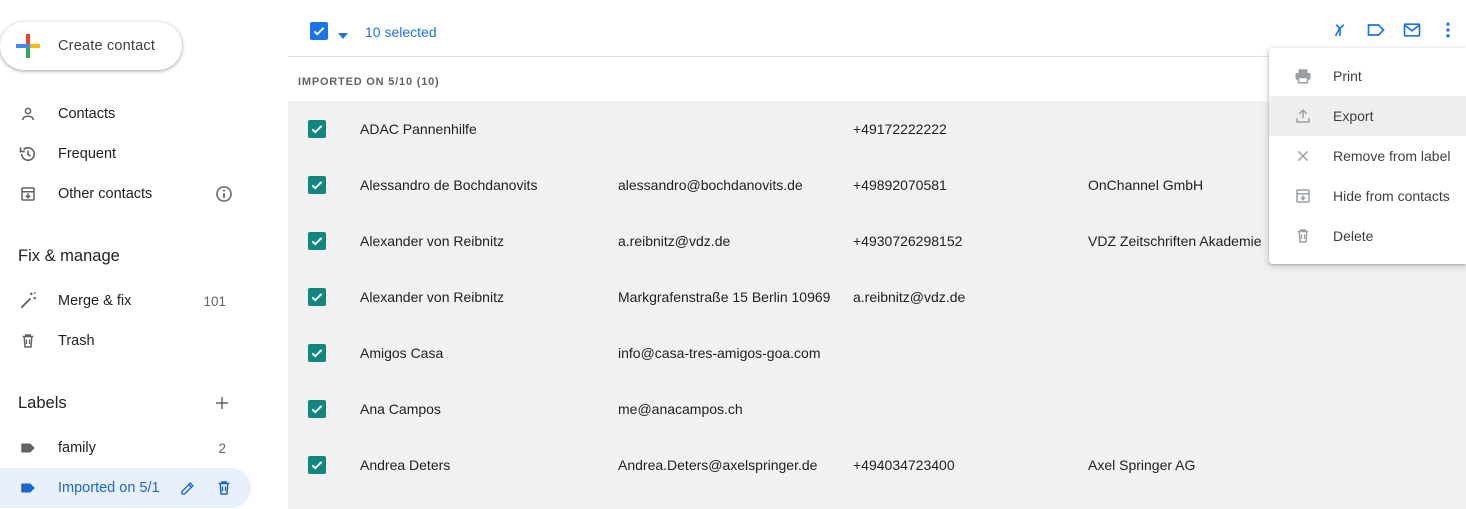  What do you see at coordinates (1347, 76) in the screenshot?
I see `menu-item-label: Print` at bounding box center [1347, 76].